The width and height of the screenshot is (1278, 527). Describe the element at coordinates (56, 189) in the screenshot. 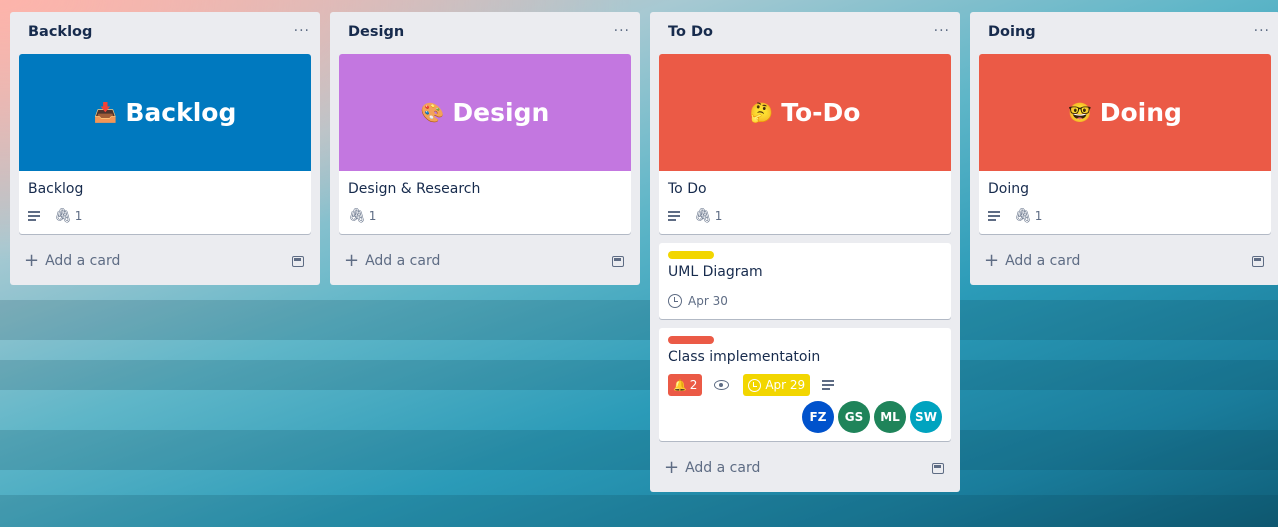

I see `card-title: Backlog` at that location.